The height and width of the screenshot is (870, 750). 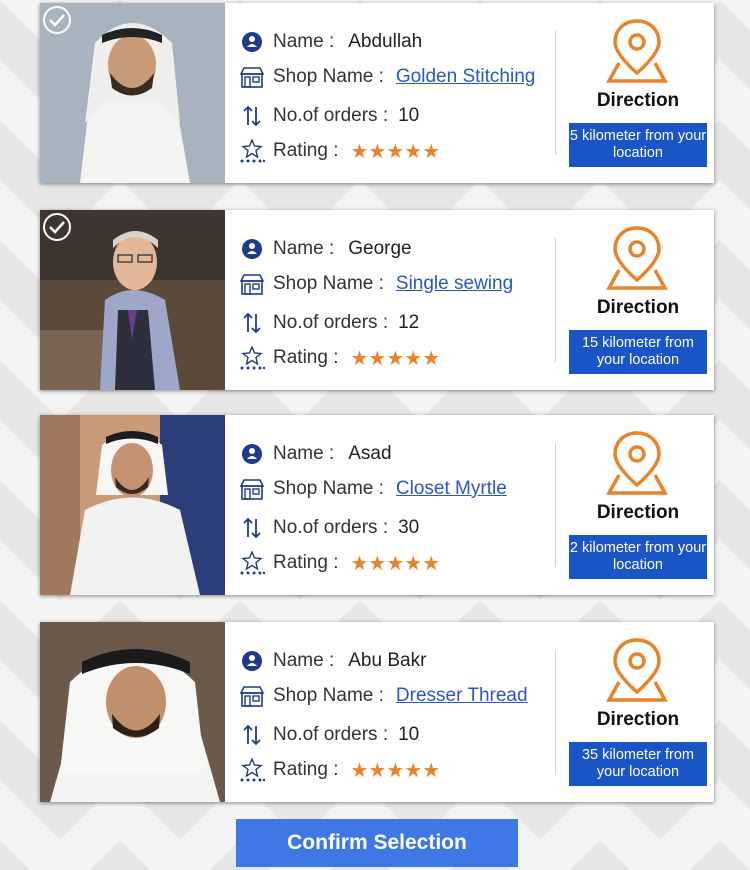 I want to click on shop-link: Golden Stitching, so click(x=465, y=77).